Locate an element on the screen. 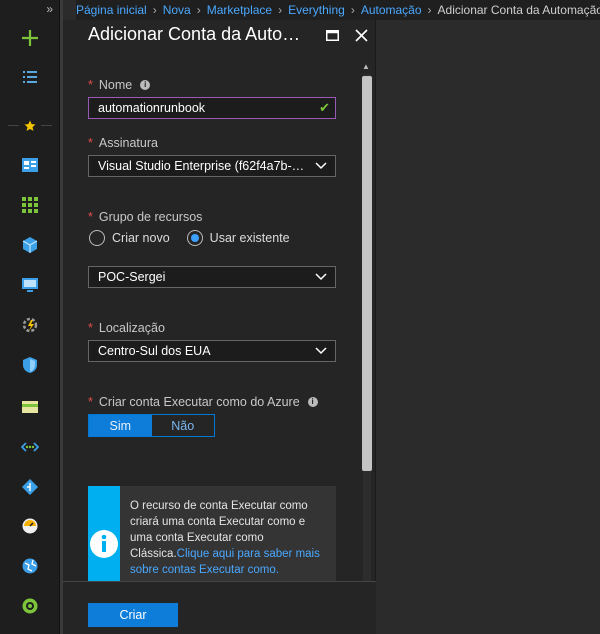 Image resolution: width=600 pixels, height=634 pixels. scrollbar-thumb is located at coordinates (367, 273).